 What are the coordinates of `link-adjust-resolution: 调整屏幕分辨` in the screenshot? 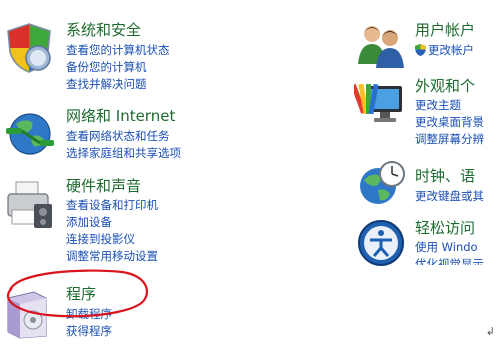 It's located at (449, 139).